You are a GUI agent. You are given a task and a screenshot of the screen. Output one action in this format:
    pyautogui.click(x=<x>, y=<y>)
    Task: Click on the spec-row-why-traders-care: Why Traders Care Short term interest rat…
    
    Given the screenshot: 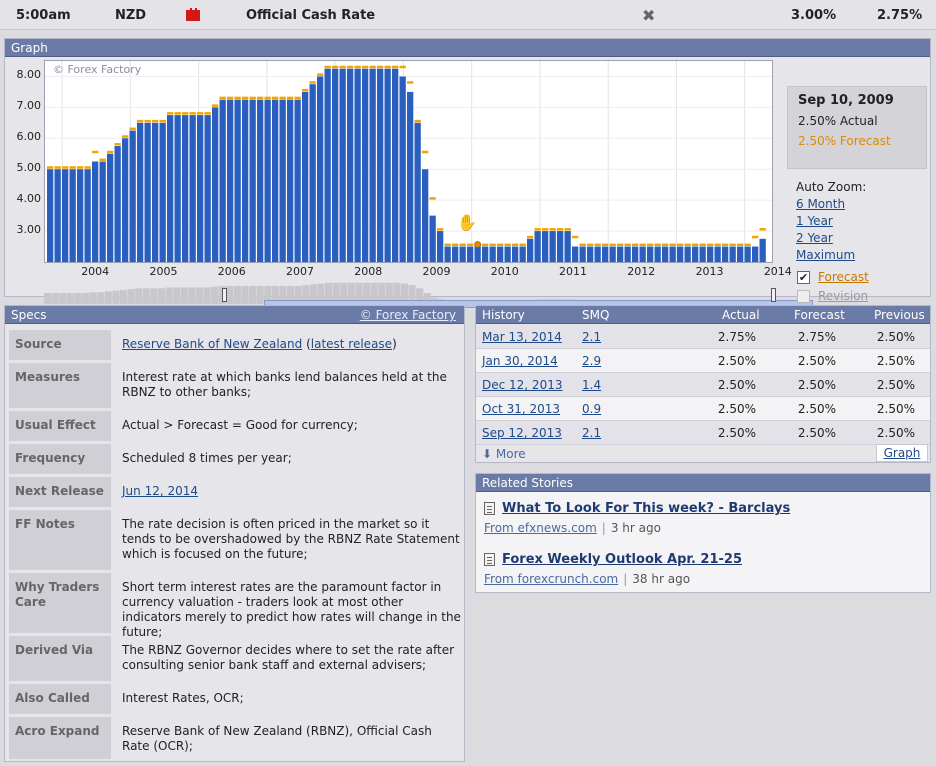 What is the action you would take?
    pyautogui.click(x=235, y=606)
    